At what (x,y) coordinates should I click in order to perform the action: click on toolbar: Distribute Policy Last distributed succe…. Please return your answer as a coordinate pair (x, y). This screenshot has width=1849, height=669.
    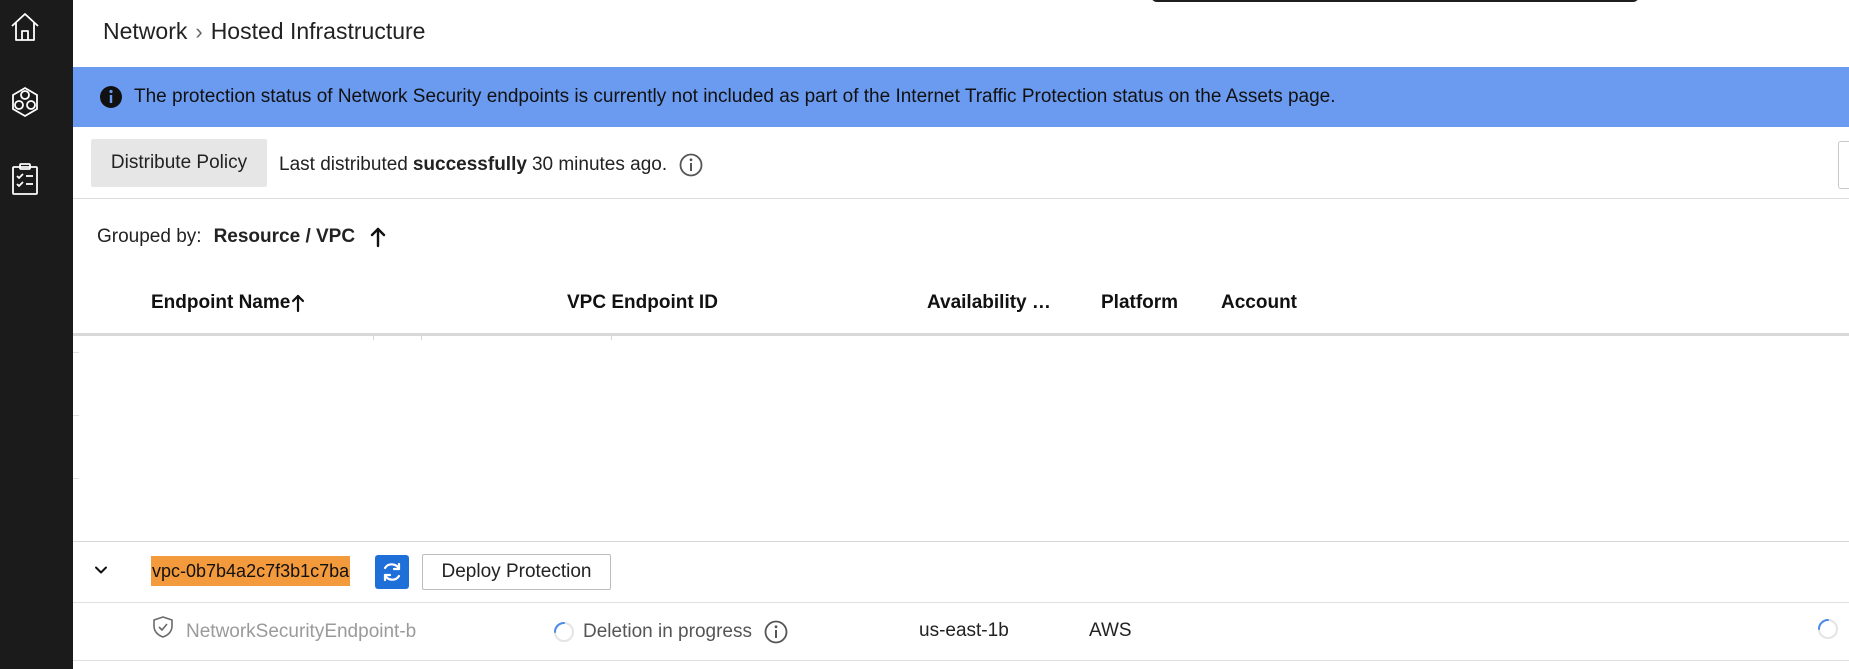
    Looking at the image, I should click on (961, 163).